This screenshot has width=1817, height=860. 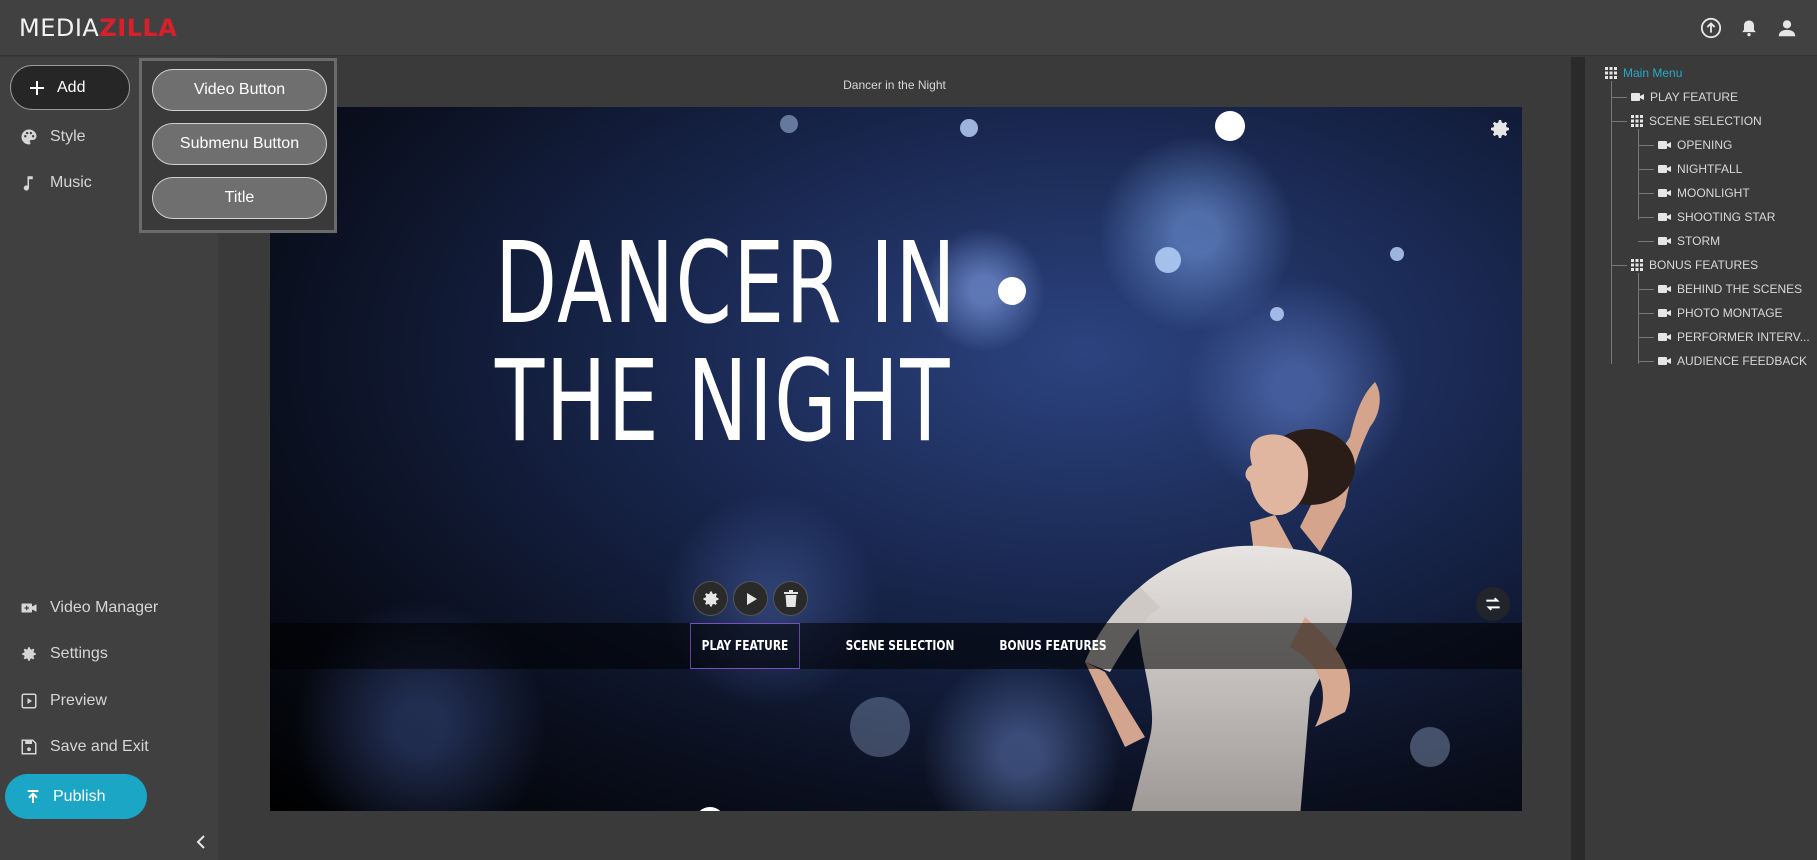 I want to click on menu-button-scene-selection: SCENE SELECTION, so click(x=899, y=646).